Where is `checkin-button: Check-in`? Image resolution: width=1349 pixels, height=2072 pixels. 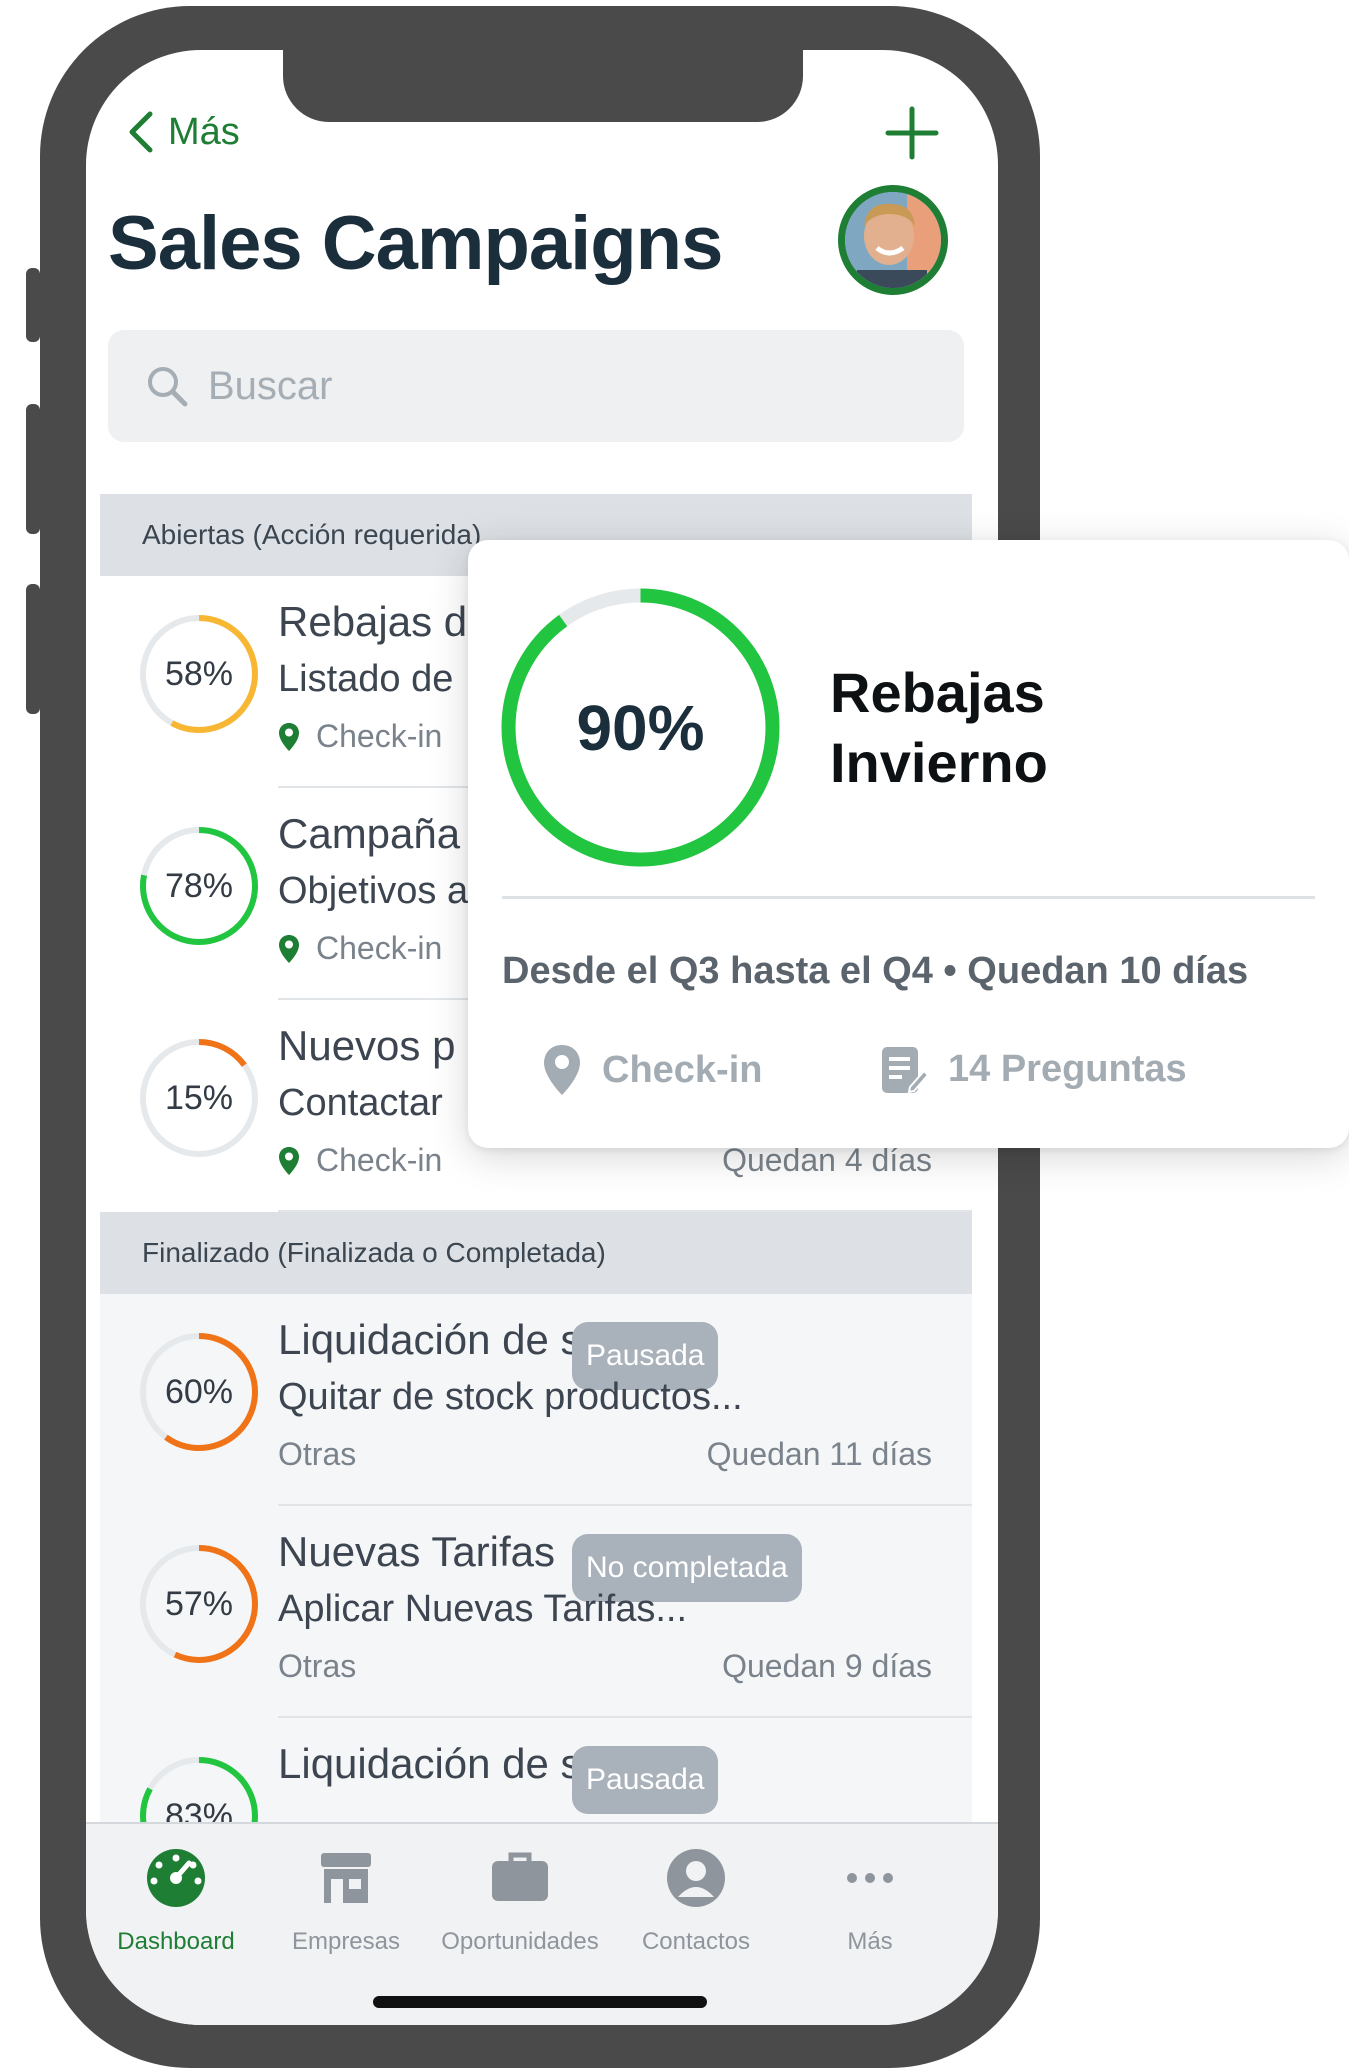 checkin-button: Check-in is located at coordinates (652, 1070).